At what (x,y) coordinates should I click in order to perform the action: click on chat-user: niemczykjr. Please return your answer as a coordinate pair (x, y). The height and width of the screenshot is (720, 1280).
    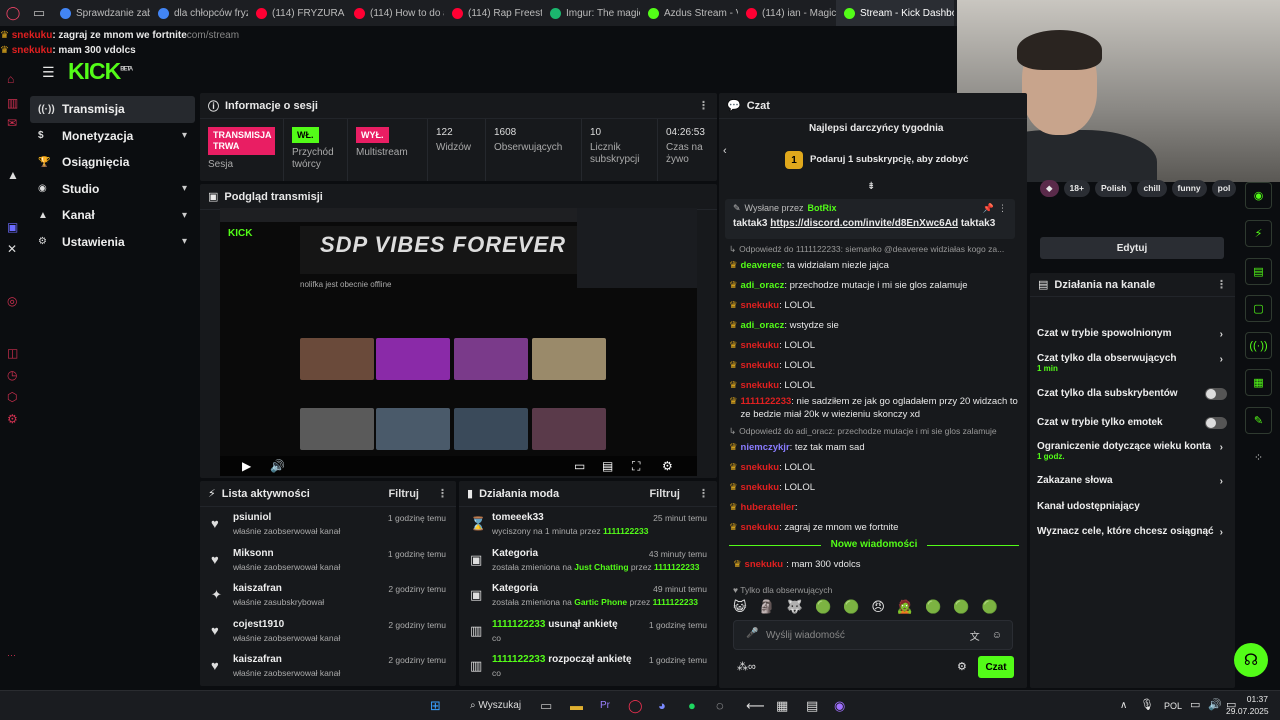
    Looking at the image, I should click on (765, 447).